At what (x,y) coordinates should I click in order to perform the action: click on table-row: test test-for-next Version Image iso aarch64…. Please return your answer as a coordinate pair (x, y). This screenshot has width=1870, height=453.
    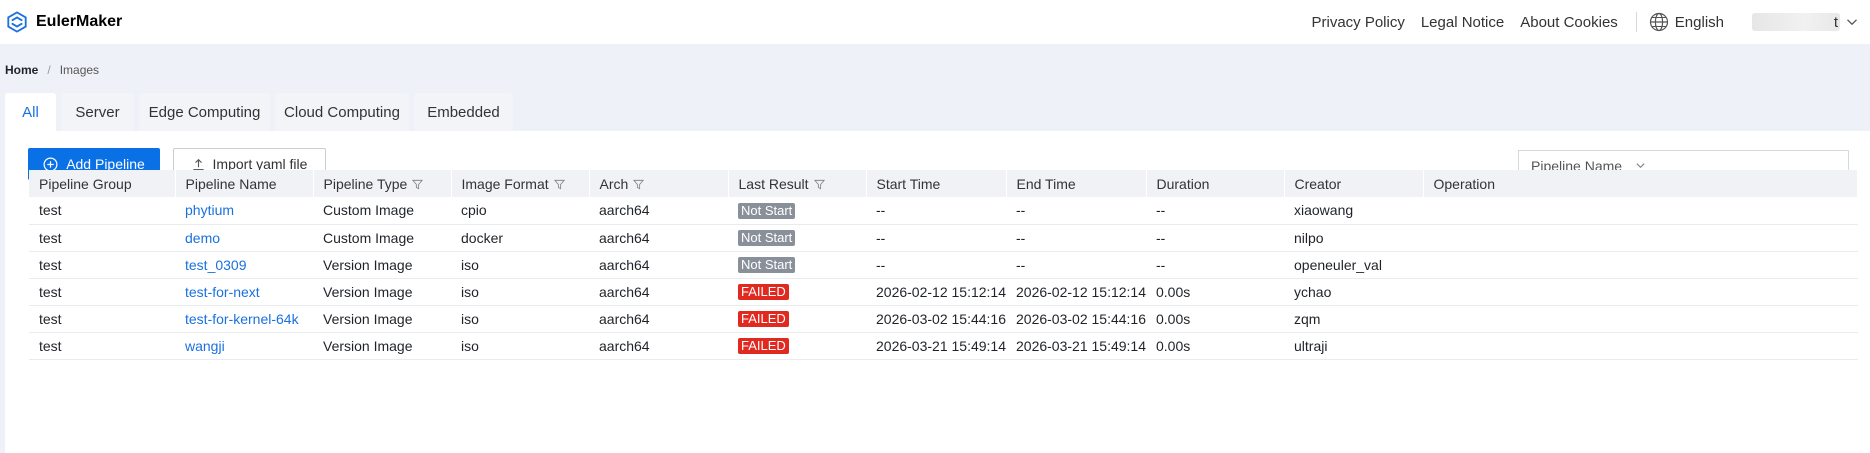
    Looking at the image, I should click on (943, 291).